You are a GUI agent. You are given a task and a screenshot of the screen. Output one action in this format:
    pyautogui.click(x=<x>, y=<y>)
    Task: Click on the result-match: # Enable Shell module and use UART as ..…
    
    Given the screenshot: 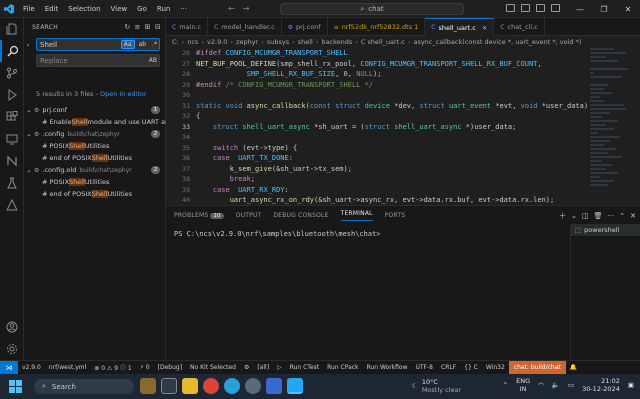 What is the action you would take?
    pyautogui.click(x=100, y=122)
    